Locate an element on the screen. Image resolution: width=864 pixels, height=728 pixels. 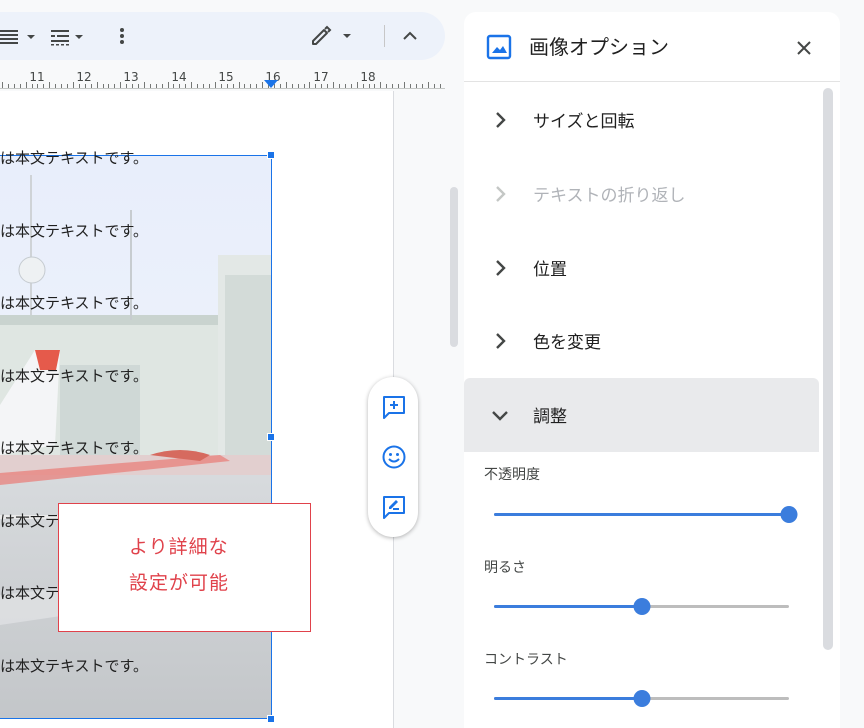
emoji-icon is located at coordinates (394, 457).